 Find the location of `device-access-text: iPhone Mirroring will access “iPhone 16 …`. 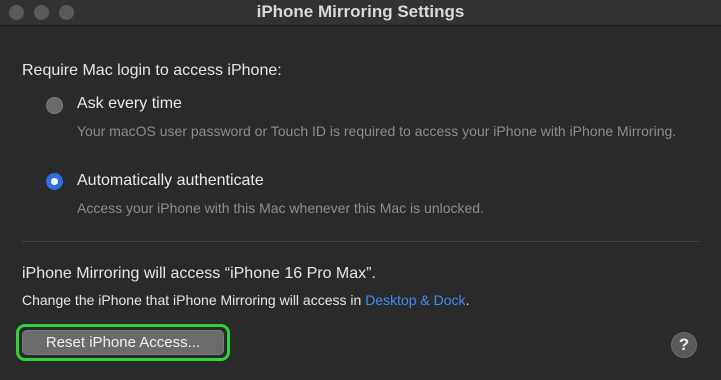

device-access-text: iPhone Mirroring will access “iPhone 16 … is located at coordinates (199, 273).